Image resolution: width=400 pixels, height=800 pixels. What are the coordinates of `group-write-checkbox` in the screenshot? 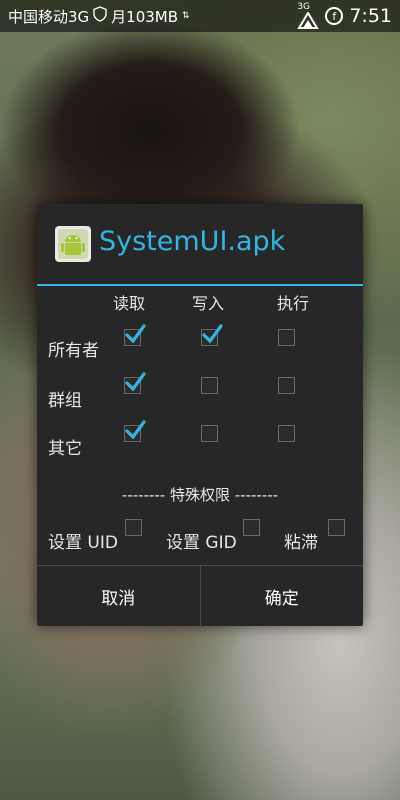 It's located at (209, 385).